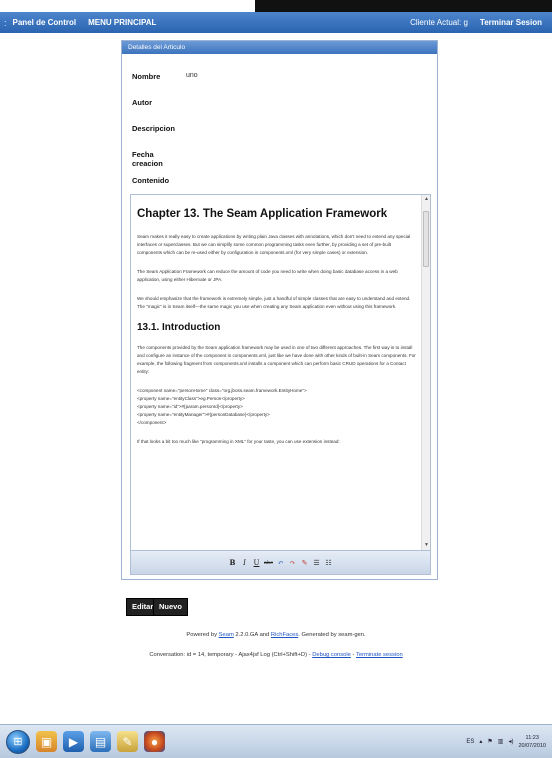 Image resolution: width=552 pixels, height=758 pixels. Describe the element at coordinates (244, 563) in the screenshot. I see `italic-button: I` at that location.